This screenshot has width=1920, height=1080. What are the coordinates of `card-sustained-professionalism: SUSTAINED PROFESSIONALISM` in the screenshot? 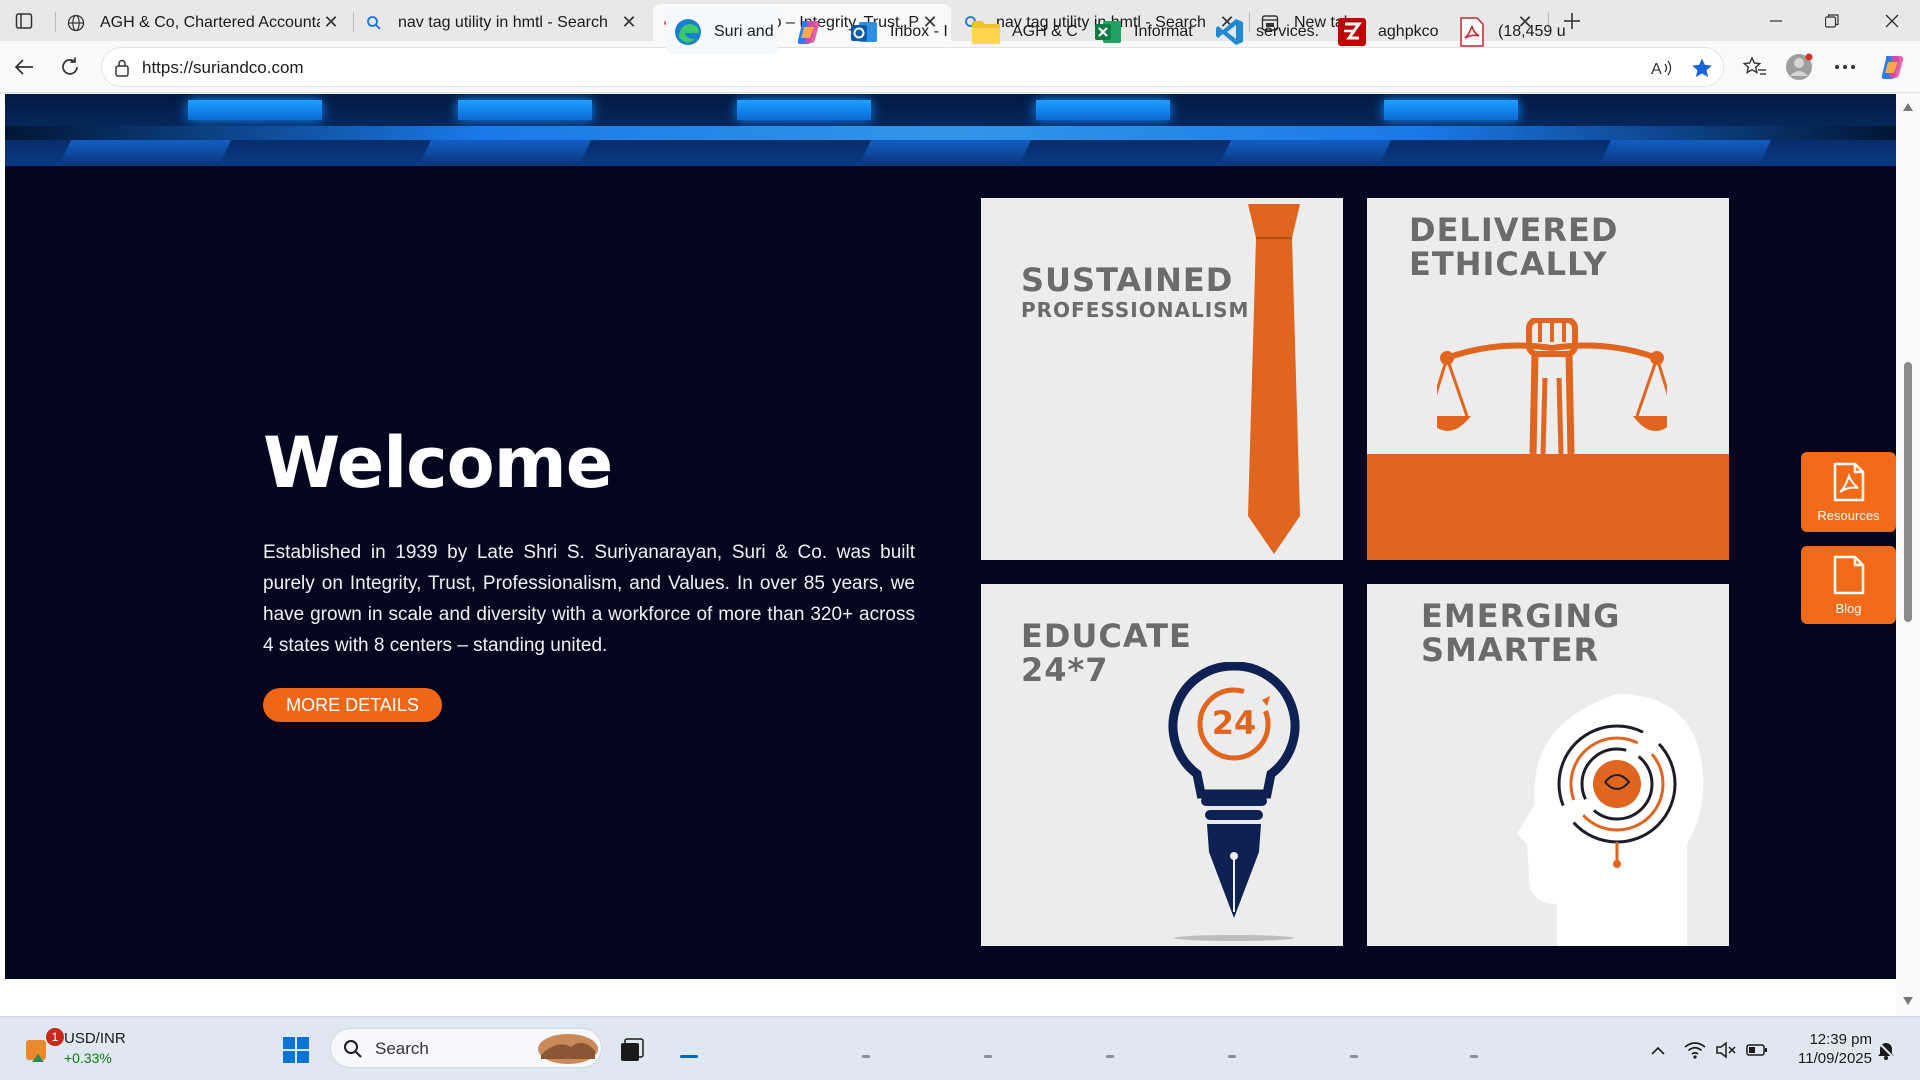 It's located at (1162, 379).